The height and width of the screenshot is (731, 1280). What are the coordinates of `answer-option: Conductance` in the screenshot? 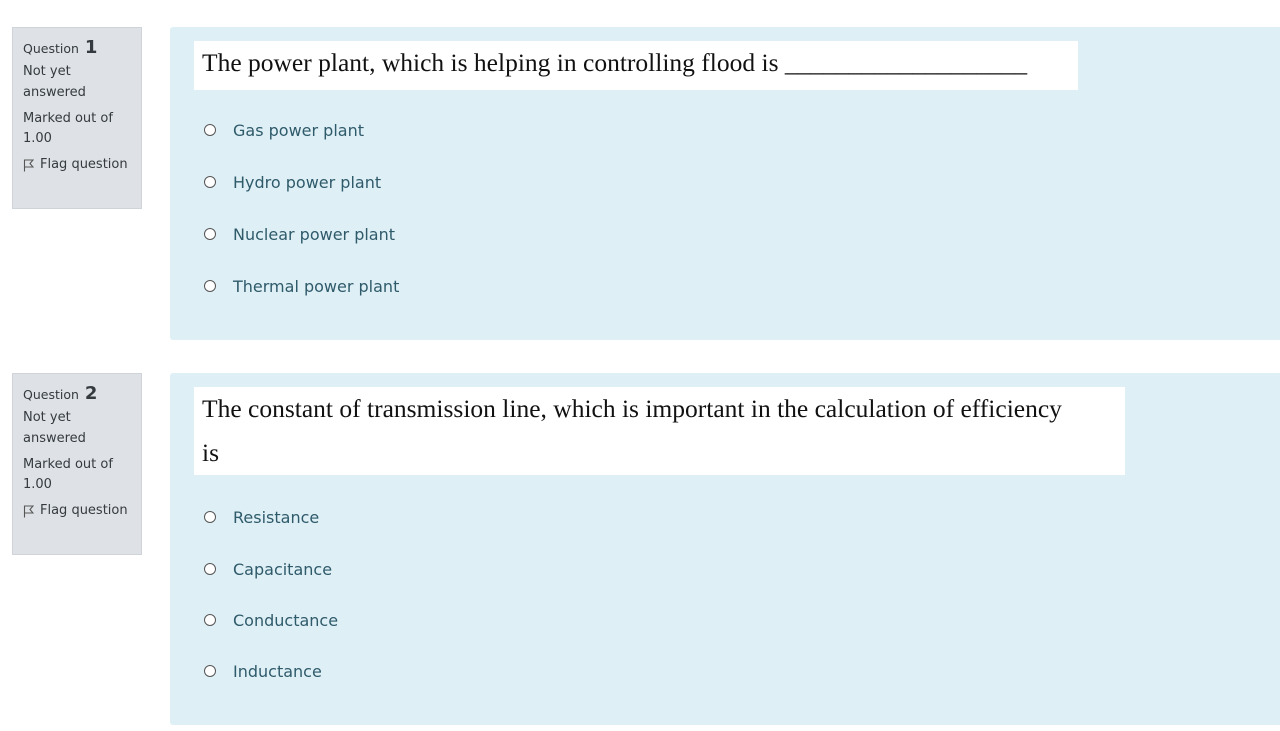 It's located at (271, 620).